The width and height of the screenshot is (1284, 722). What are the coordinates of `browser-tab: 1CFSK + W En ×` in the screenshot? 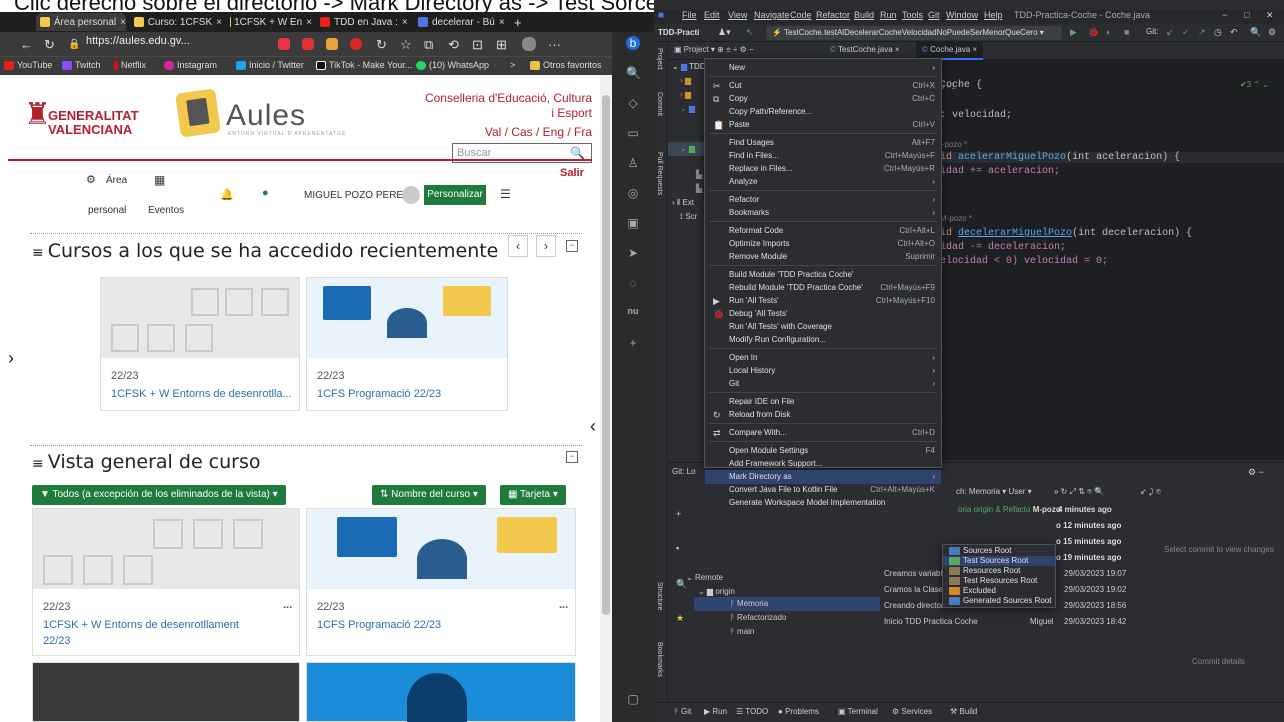 It's located at (269, 22).